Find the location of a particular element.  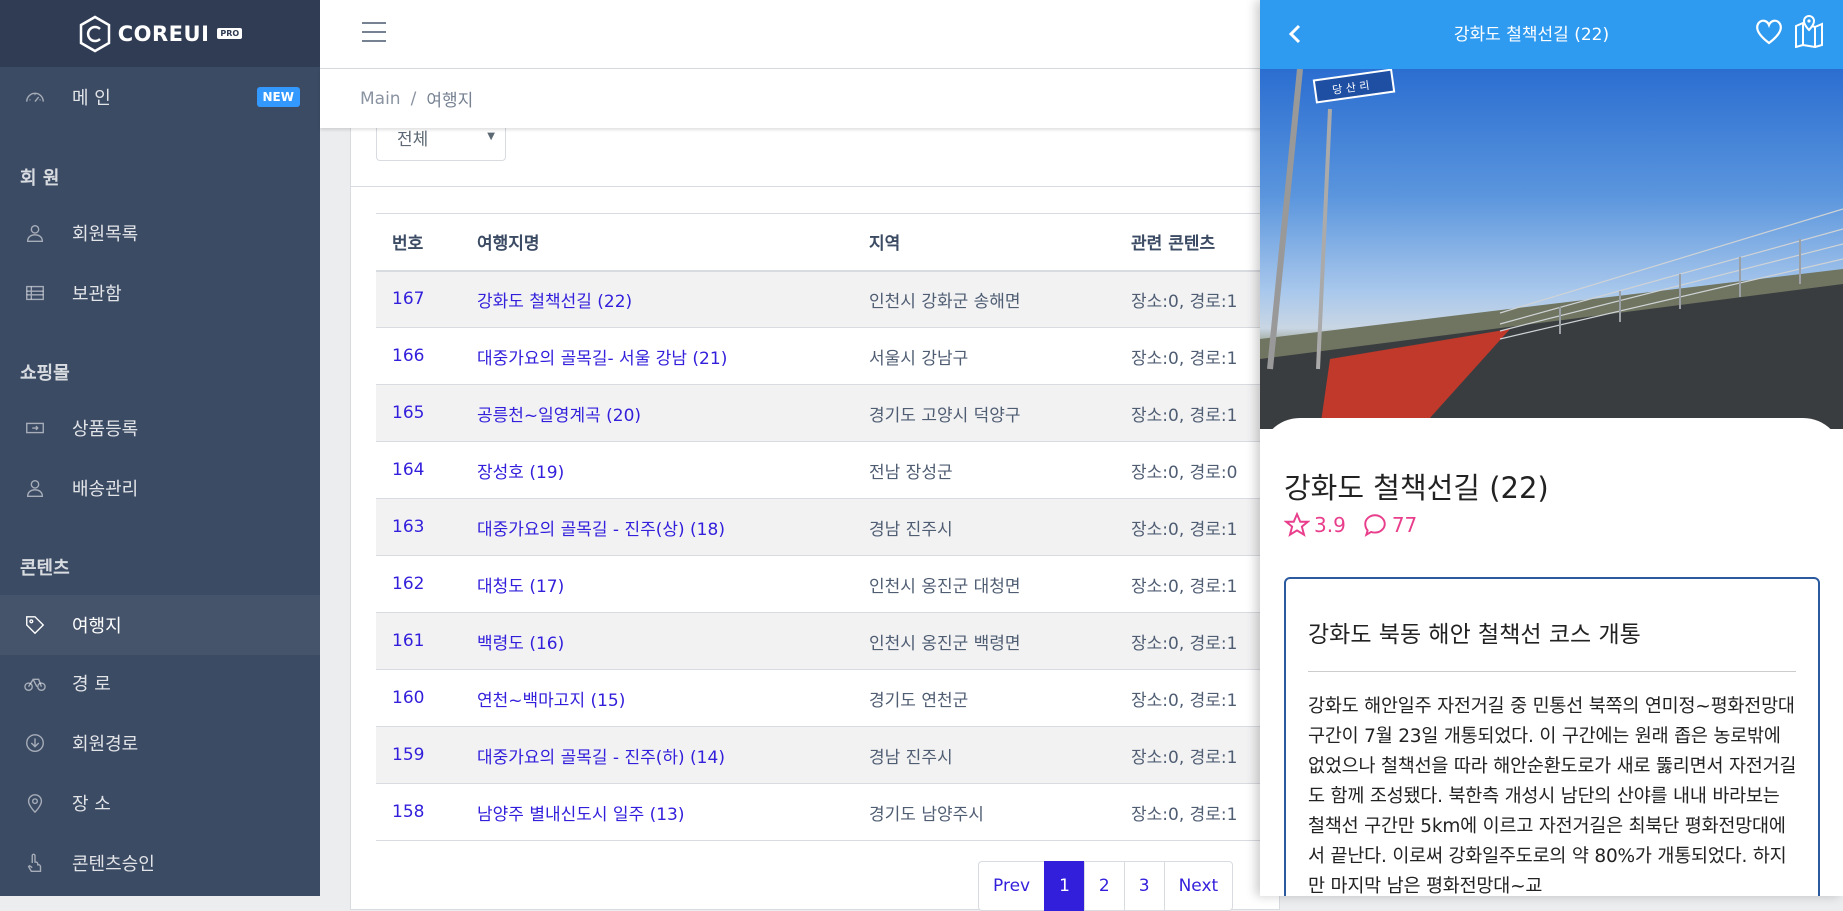

input-icon is located at coordinates (35, 428).